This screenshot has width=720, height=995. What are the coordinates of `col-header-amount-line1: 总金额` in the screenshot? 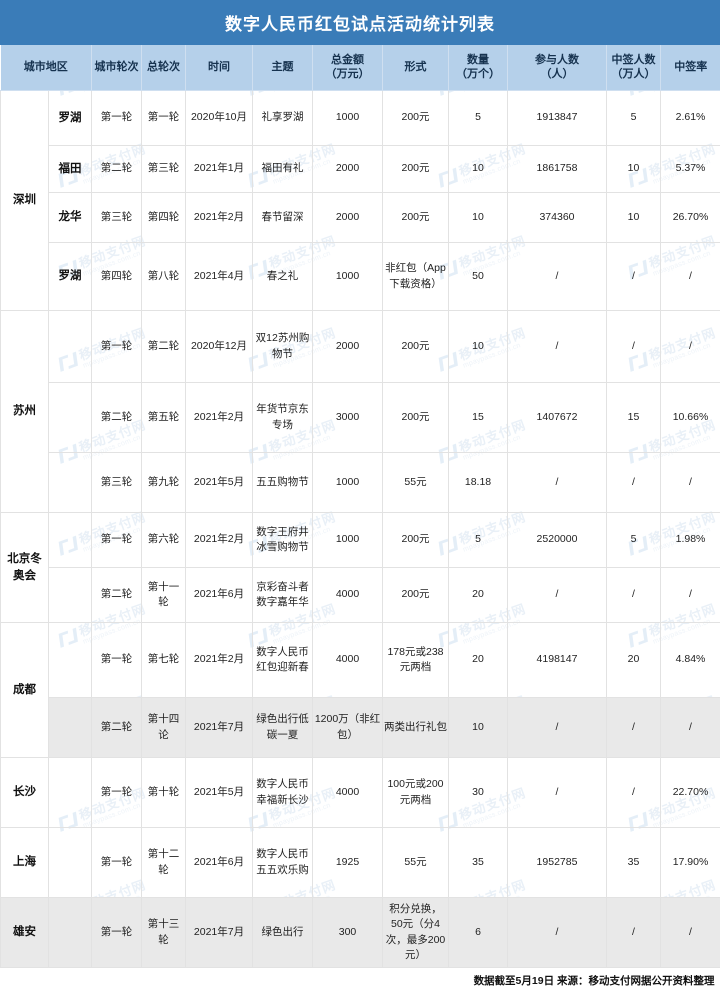 It's located at (347, 59).